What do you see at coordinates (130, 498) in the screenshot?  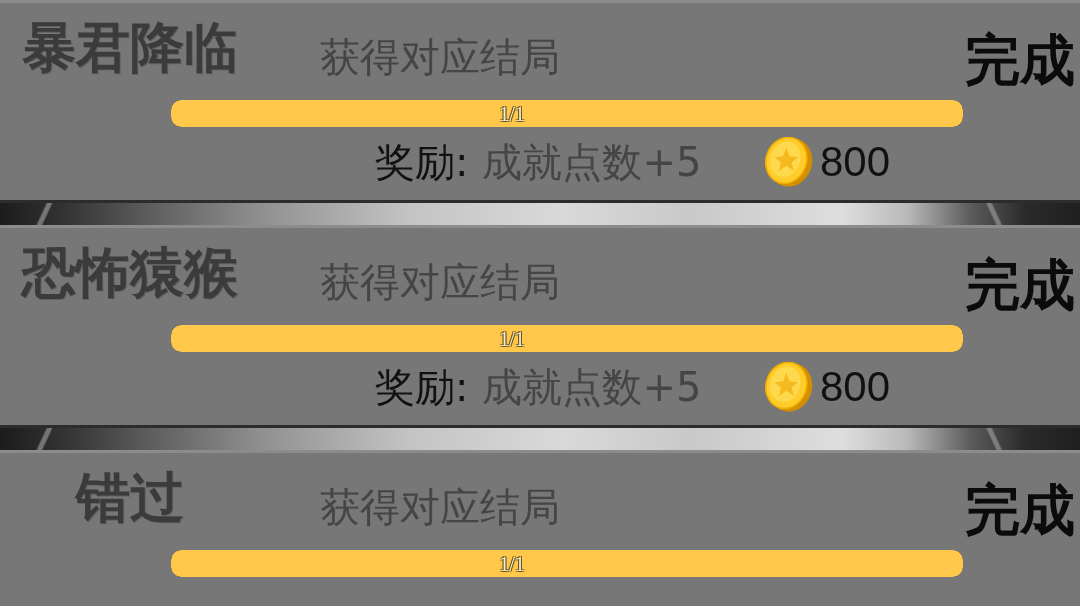 I see `achievement-title: 错过` at bounding box center [130, 498].